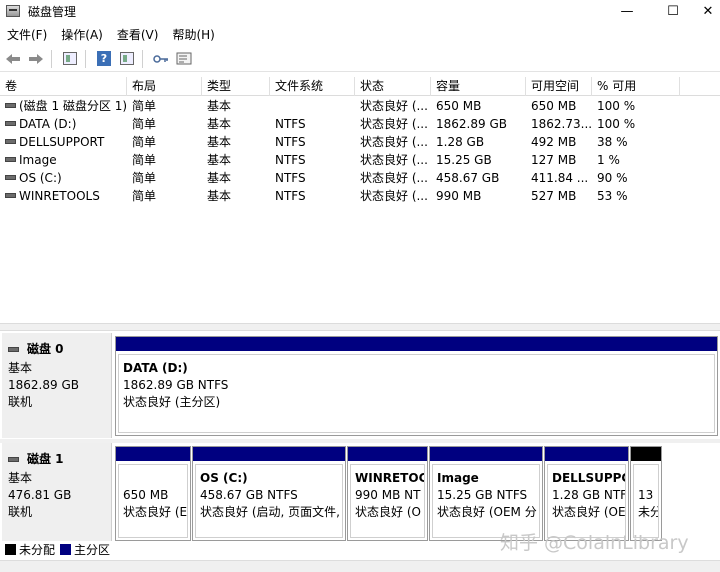  I want to click on partition-unallocated: 13 未分, so click(646, 493).